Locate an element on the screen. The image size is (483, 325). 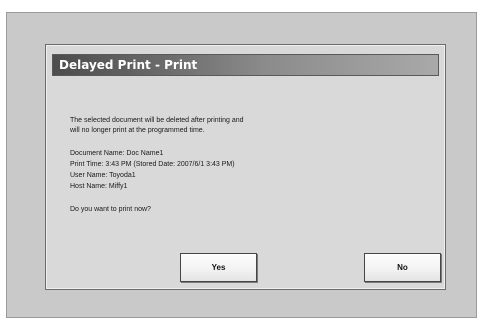
dialog-title-bar: Delayed Print - Print is located at coordinates (245, 65).